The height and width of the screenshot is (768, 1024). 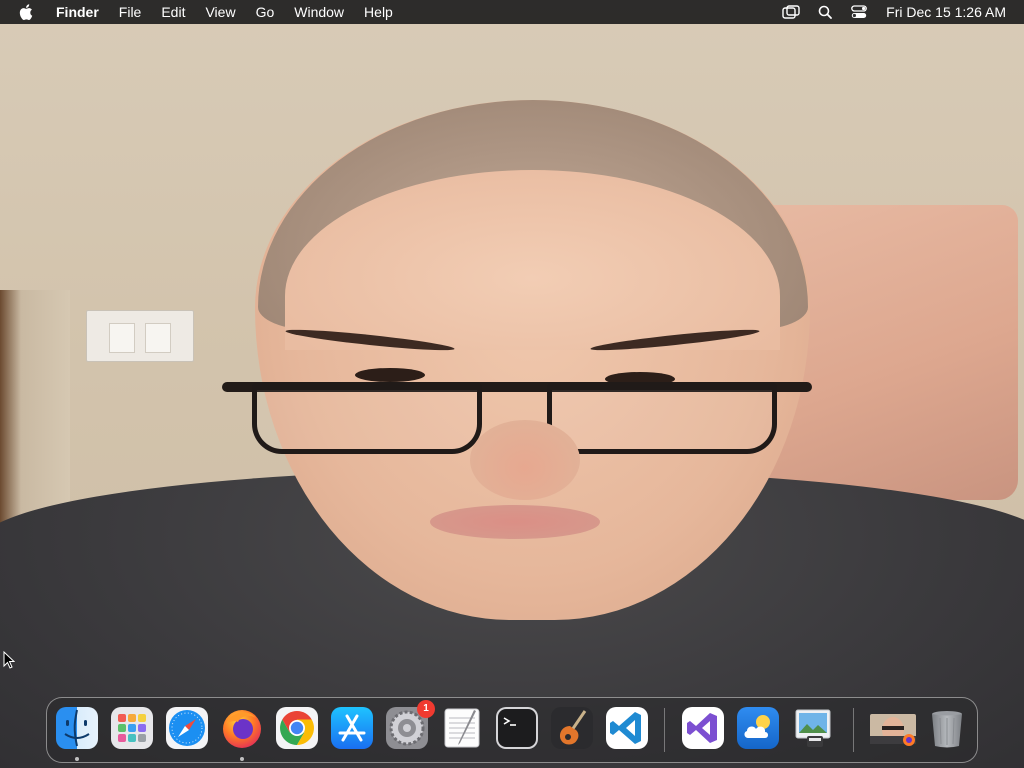 I want to click on trash-icon, so click(x=947, y=729).